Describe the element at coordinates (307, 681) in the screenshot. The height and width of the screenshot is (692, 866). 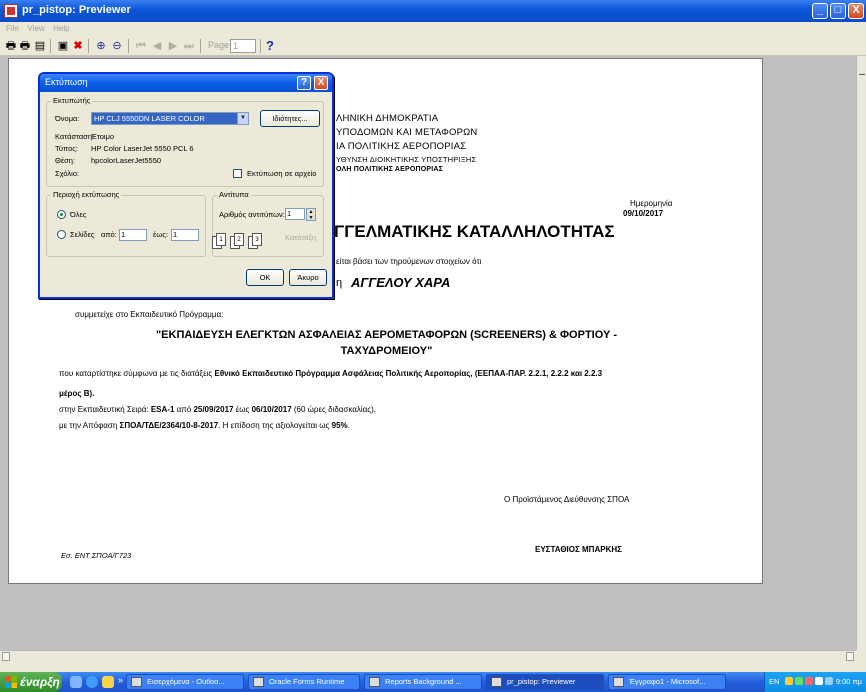
I see `task-label: Oracle Forms Runtime` at that location.